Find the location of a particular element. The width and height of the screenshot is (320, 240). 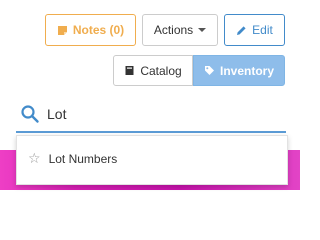

edit-button: Edit is located at coordinates (254, 30).